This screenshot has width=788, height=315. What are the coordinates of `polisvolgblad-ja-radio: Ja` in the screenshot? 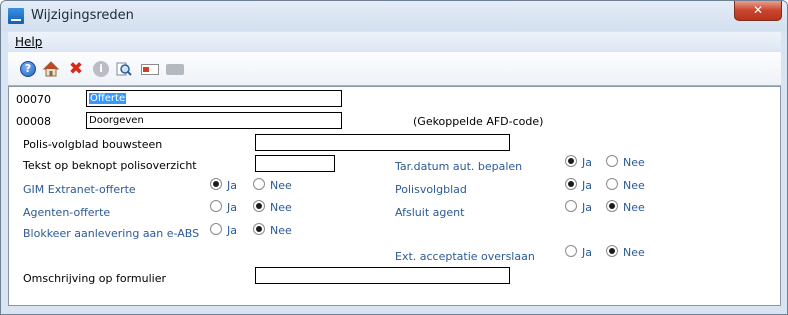 It's located at (578, 185).